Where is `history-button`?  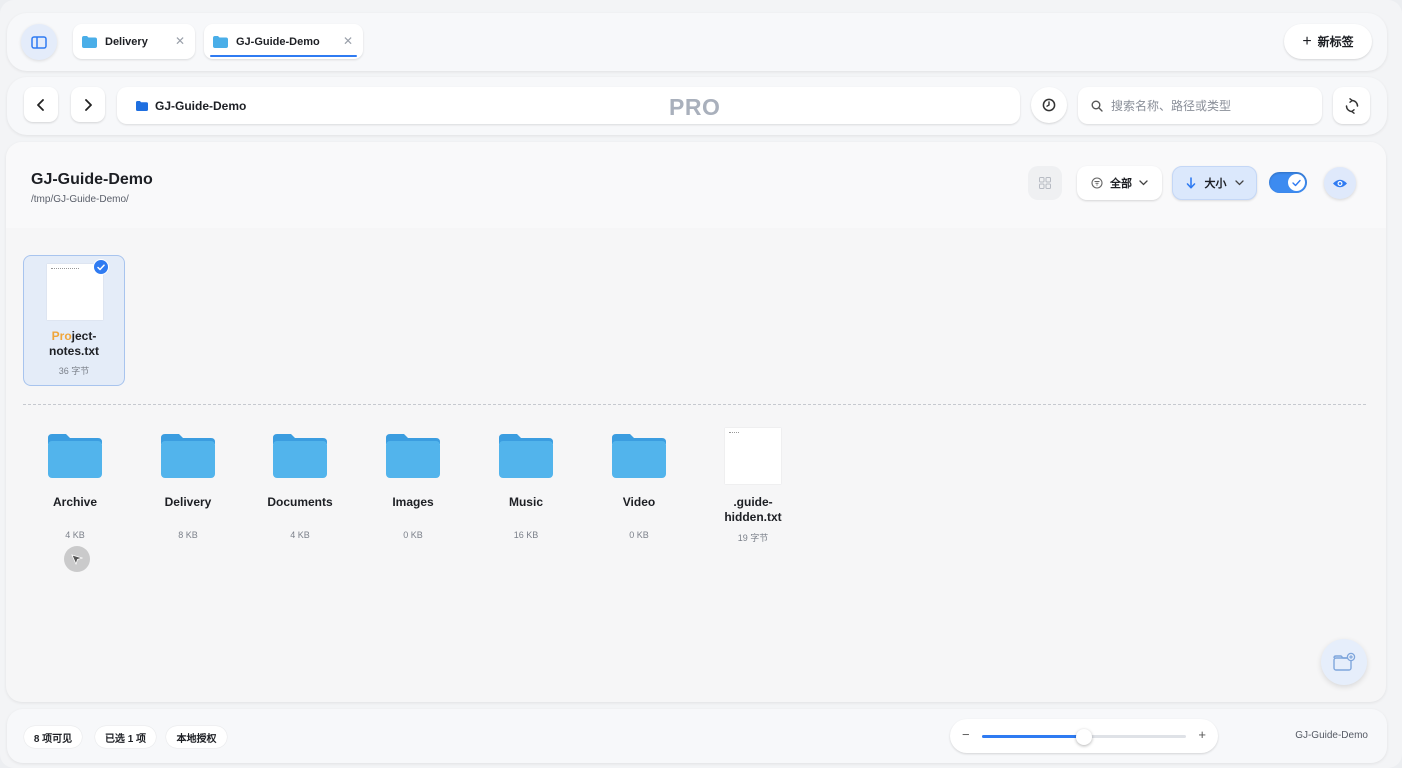
history-button is located at coordinates (1049, 105).